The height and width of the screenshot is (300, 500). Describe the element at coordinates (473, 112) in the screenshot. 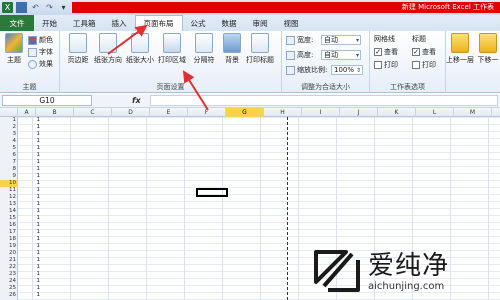

I see `column-header-m: M` at that location.